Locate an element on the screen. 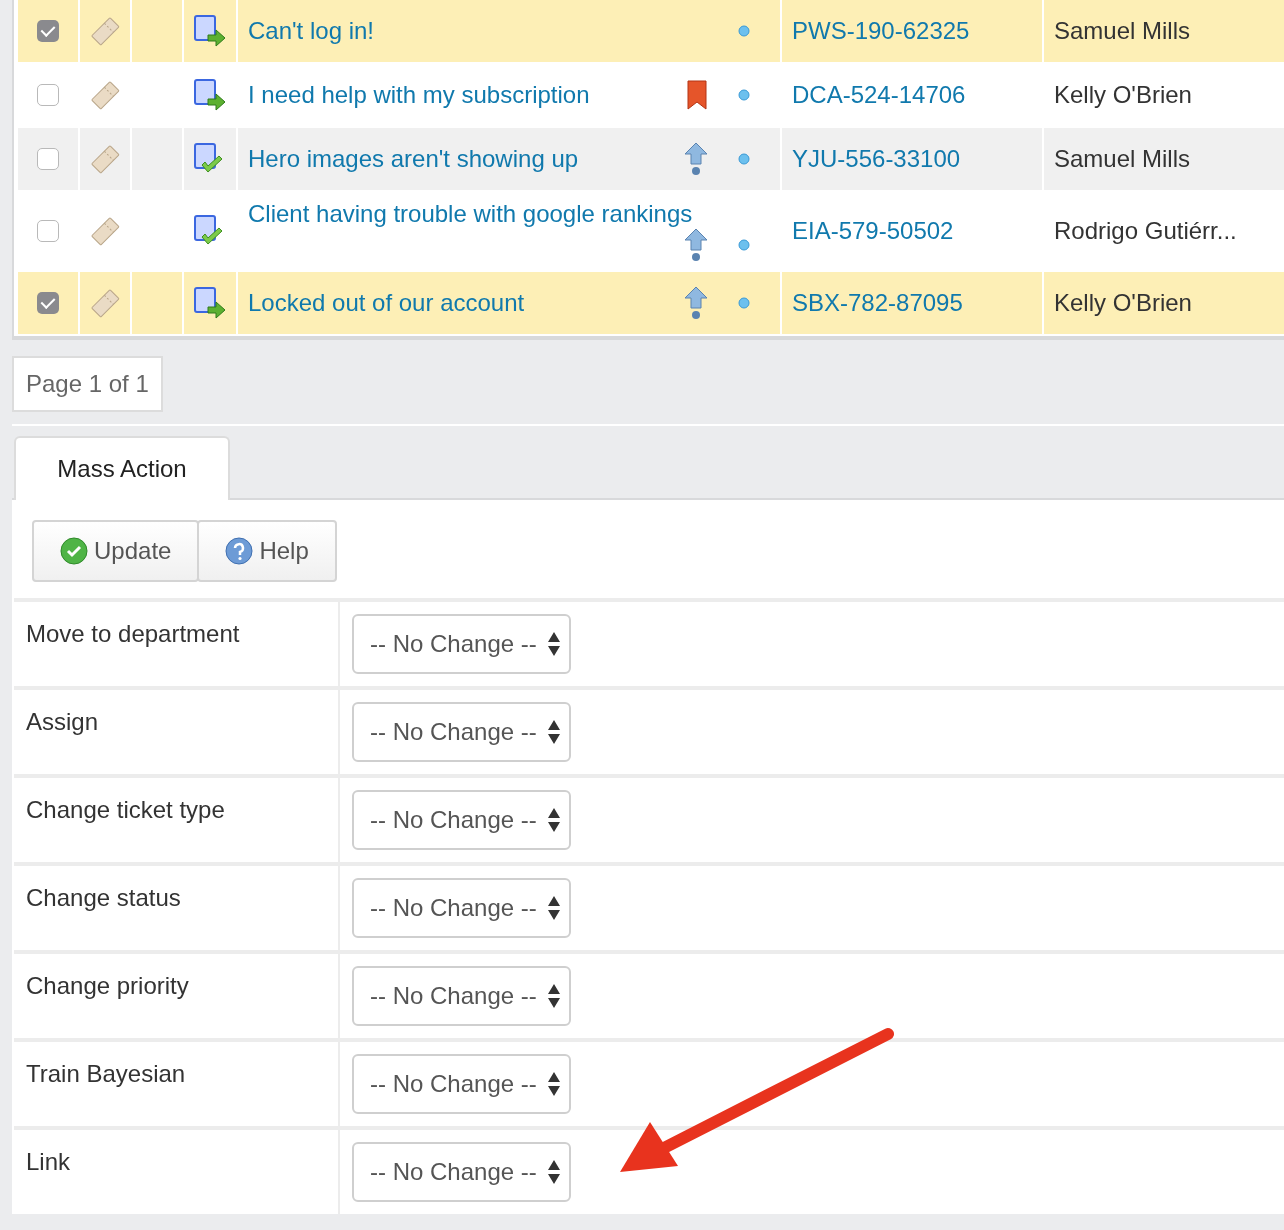 Image resolution: width=1284 pixels, height=1230 pixels. check-circle-icon is located at coordinates (74, 551).